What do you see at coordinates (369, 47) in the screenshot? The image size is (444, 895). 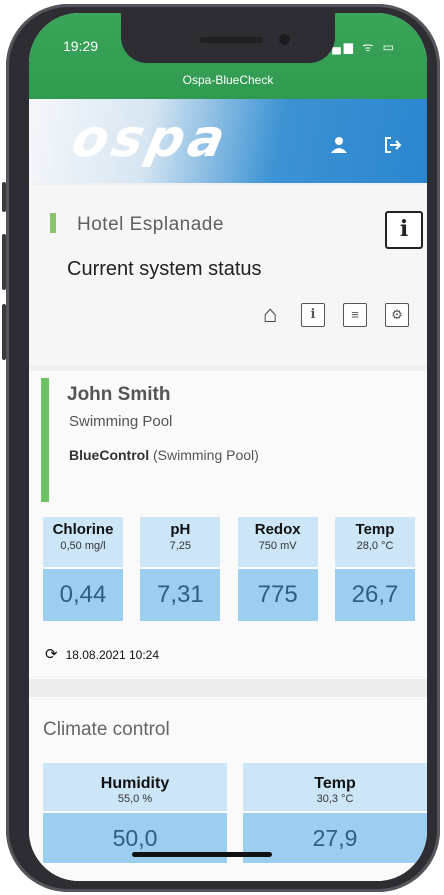 I see `wifi-icon: ᯤ` at bounding box center [369, 47].